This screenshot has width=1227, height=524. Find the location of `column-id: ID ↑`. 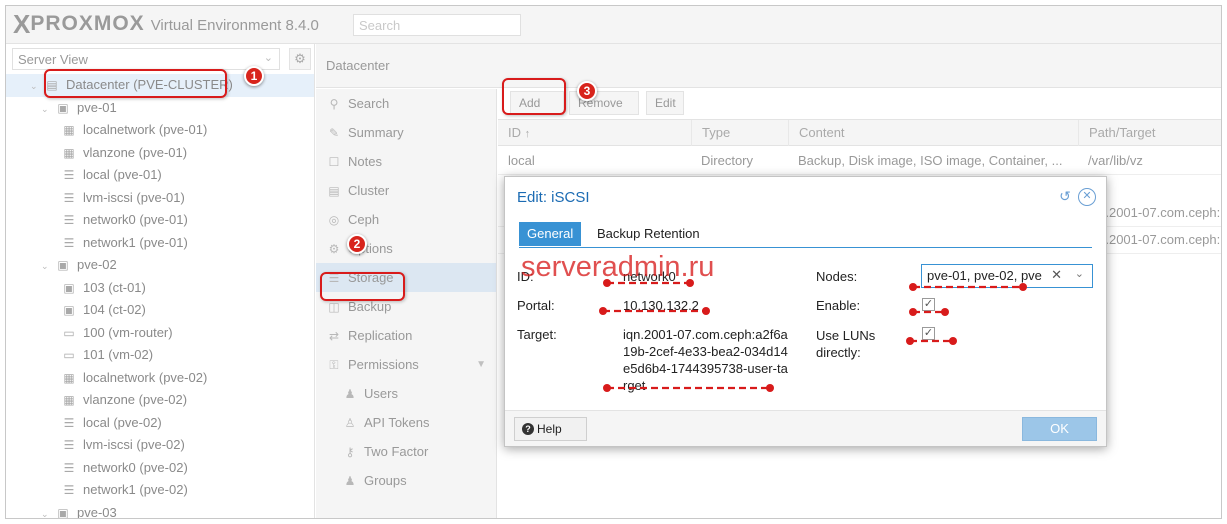

column-id: ID ↑ is located at coordinates (594, 133).